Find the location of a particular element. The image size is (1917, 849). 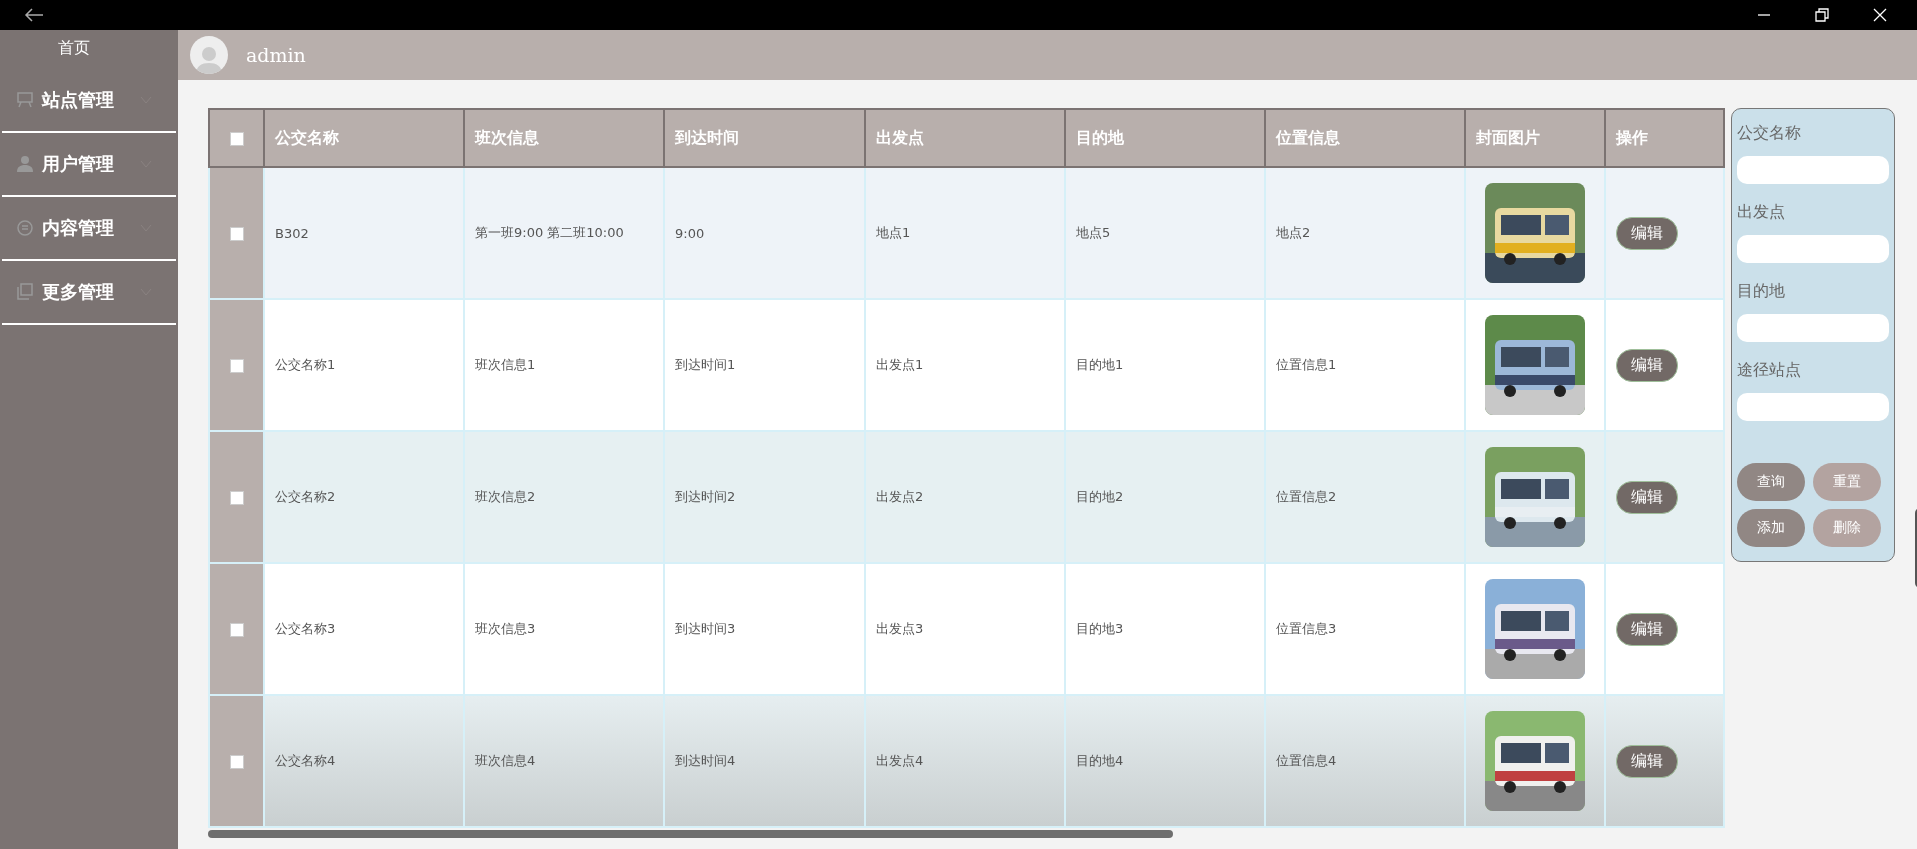

table-cell: 到达时间2 is located at coordinates (764, 497).